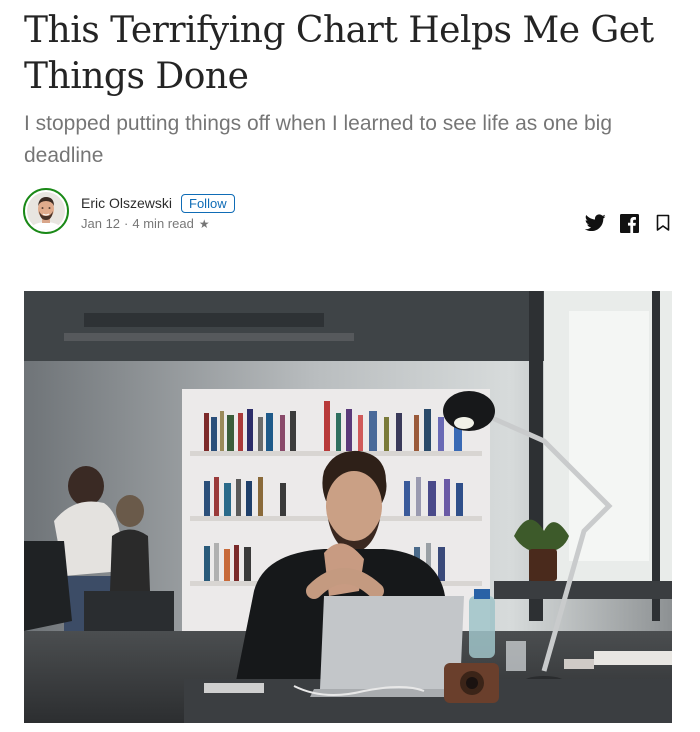 Image resolution: width=700 pixels, height=732 pixels. Describe the element at coordinates (204, 223) in the screenshot. I see `member-star-icon: ★` at that location.